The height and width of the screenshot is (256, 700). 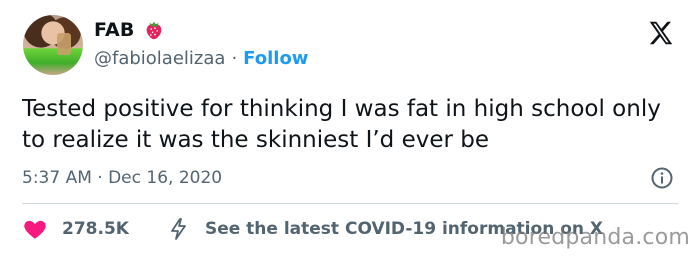 What do you see at coordinates (95, 229) in the screenshot?
I see `like-count: 278.5K` at bounding box center [95, 229].